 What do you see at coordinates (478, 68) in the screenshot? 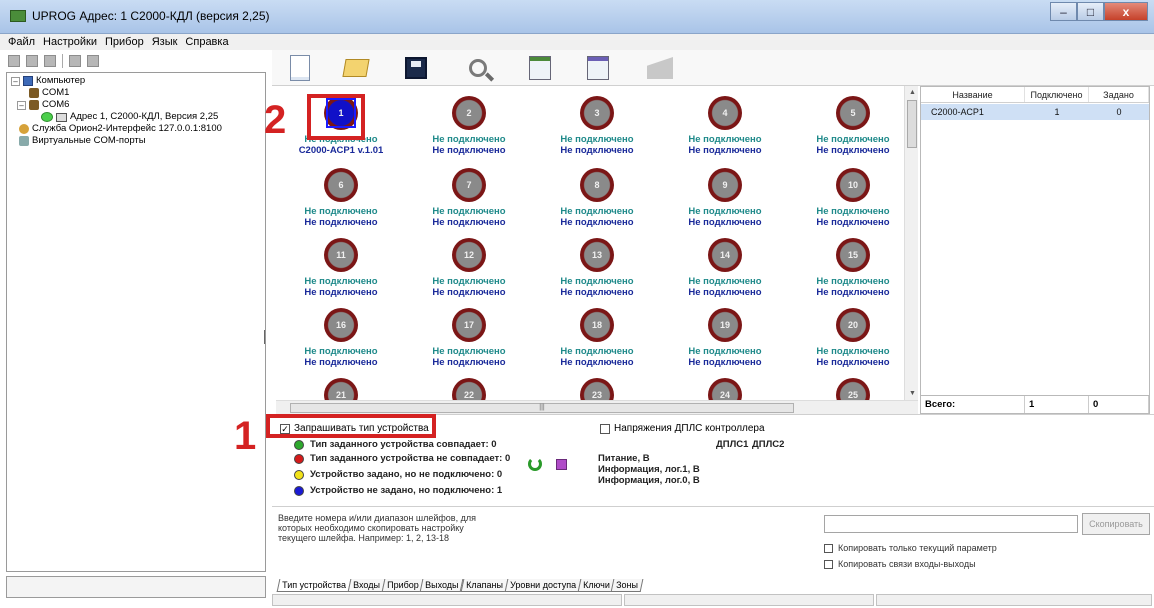
I see `search-button` at bounding box center [478, 68].